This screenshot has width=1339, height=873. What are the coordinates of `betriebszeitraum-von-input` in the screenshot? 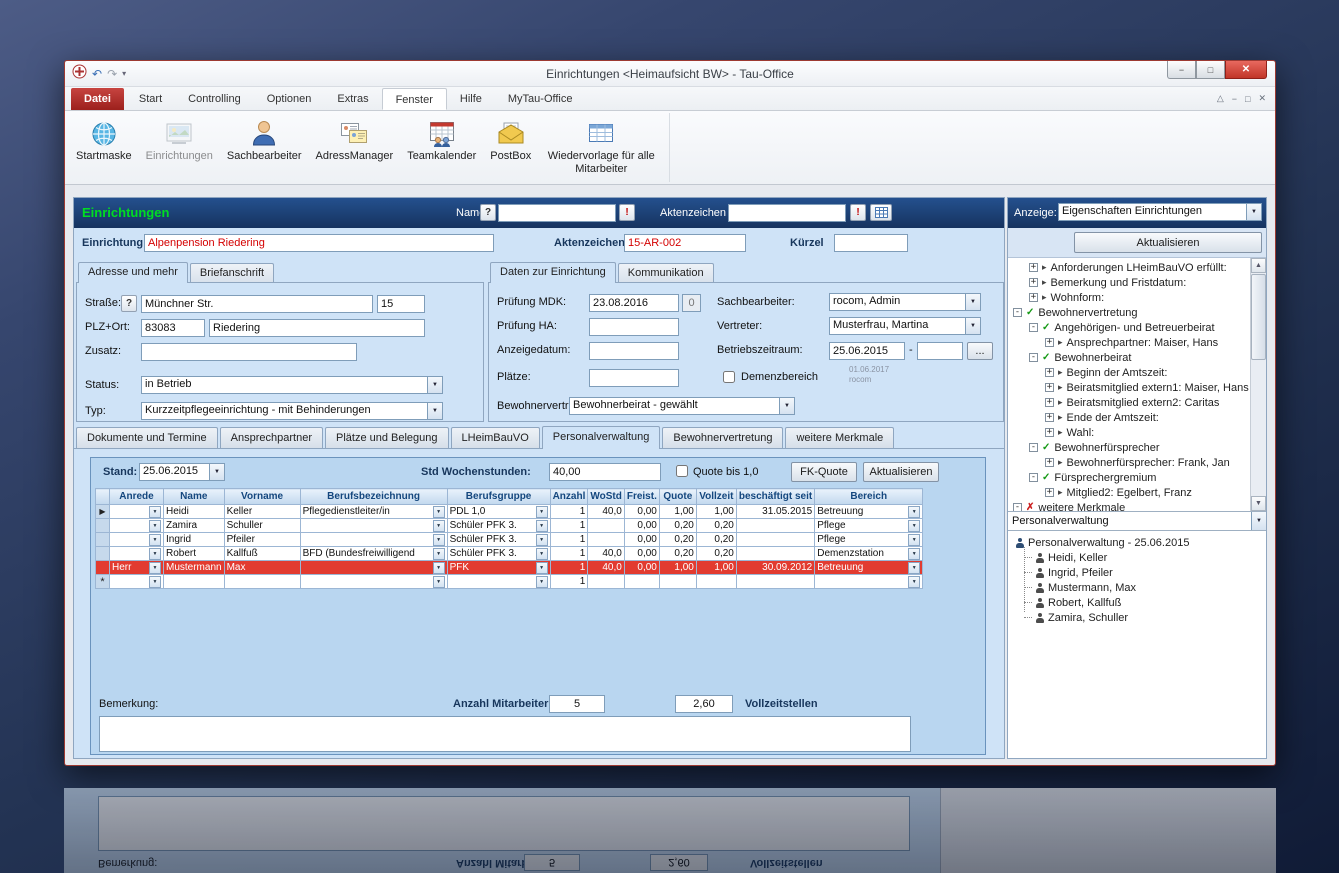 It's located at (867, 351).